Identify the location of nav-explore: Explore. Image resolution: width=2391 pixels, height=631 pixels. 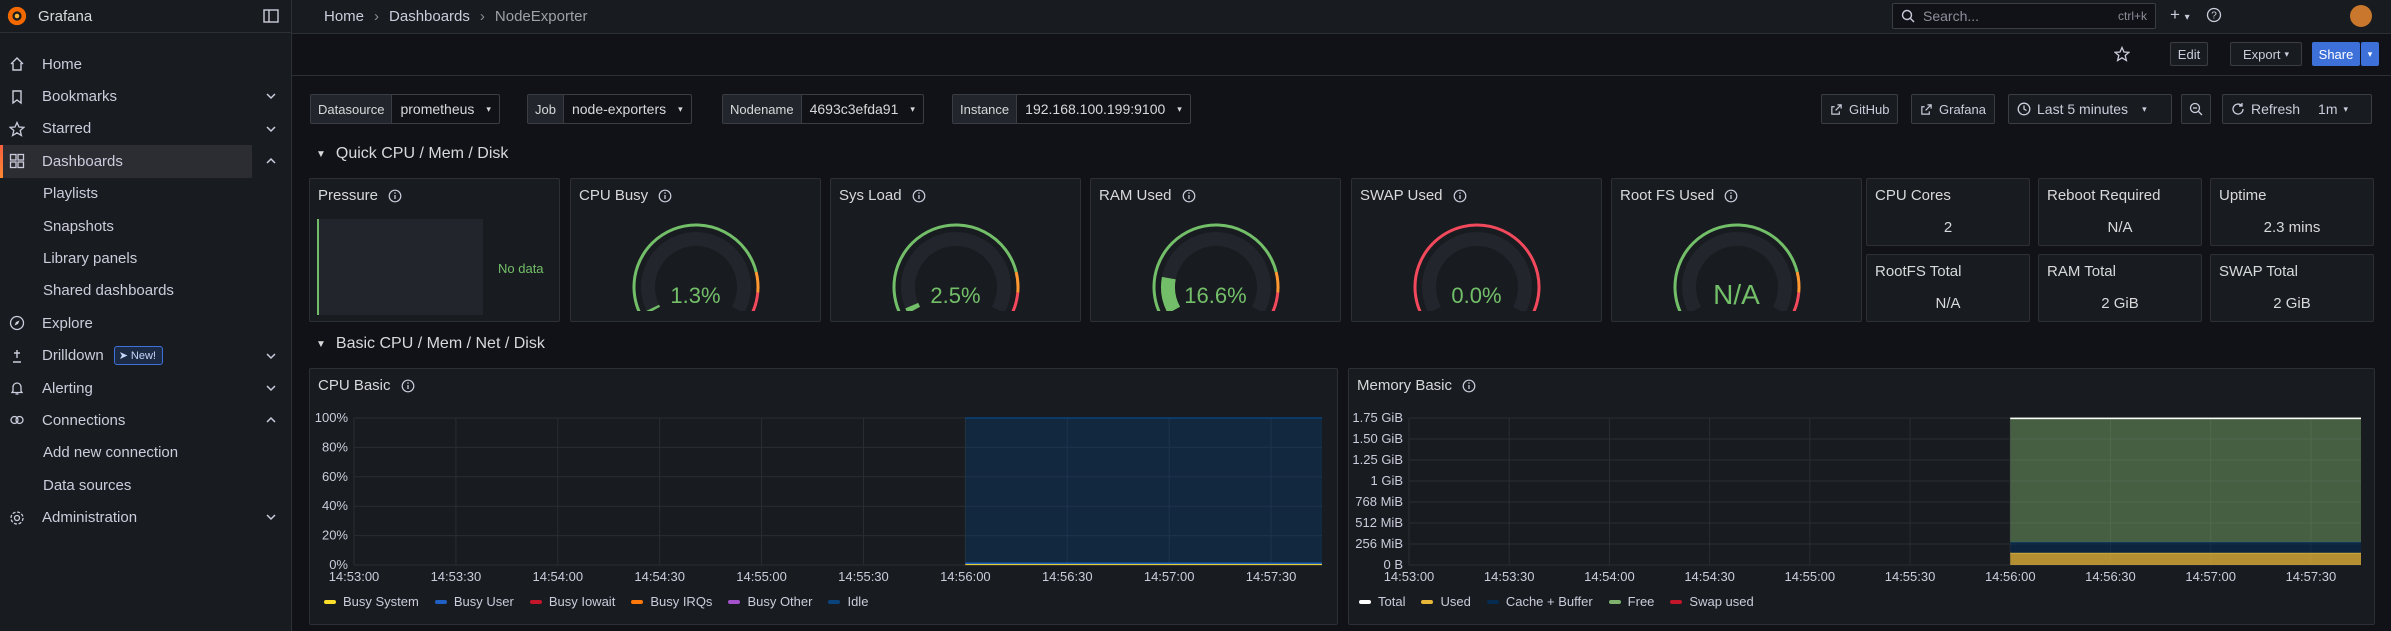
(146, 323).